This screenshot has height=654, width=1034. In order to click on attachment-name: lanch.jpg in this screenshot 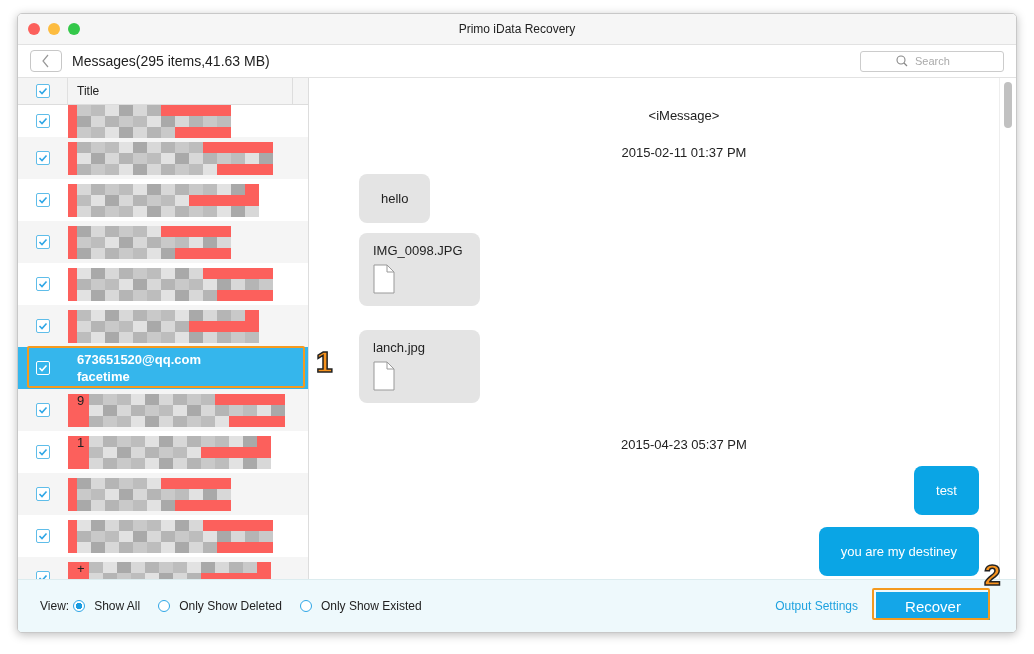, I will do `click(399, 347)`.